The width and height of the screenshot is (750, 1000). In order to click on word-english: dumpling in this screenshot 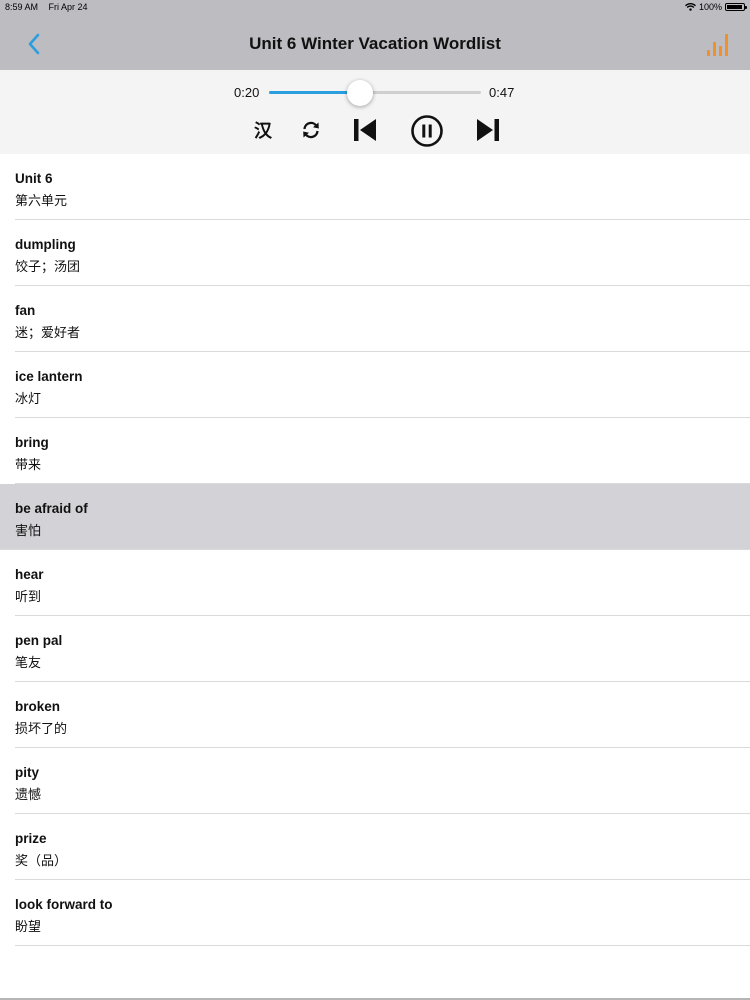, I will do `click(45, 244)`.